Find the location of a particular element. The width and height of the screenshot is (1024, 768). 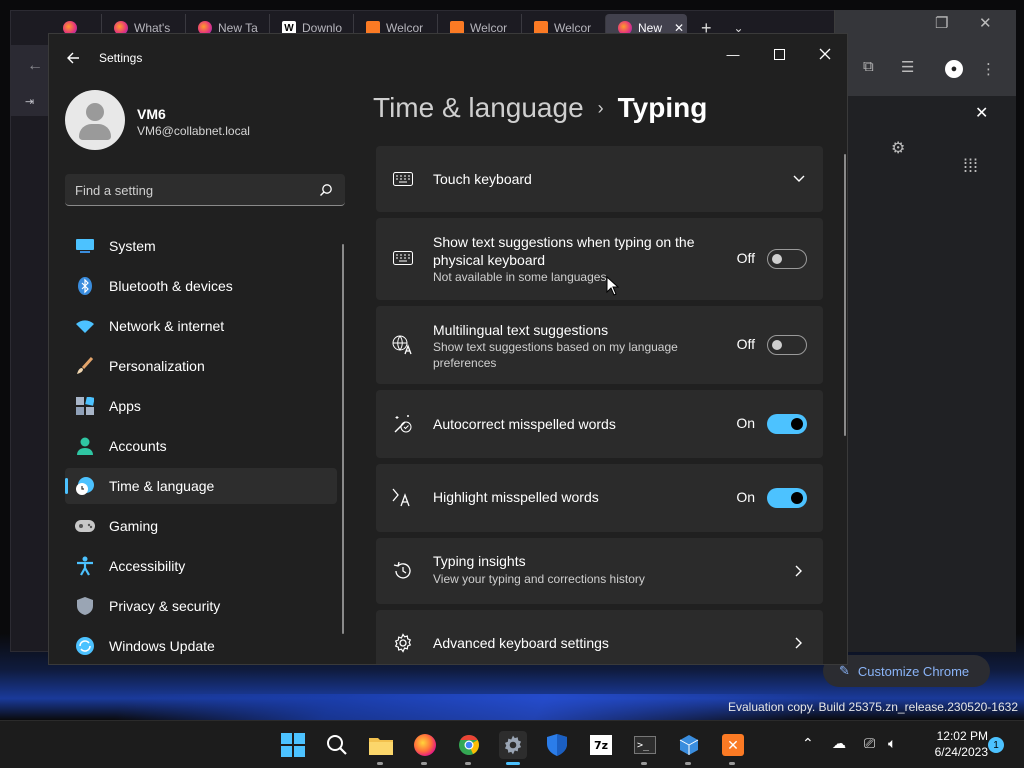

sidebar-item-windows-update: Windows Update is located at coordinates (201, 646).